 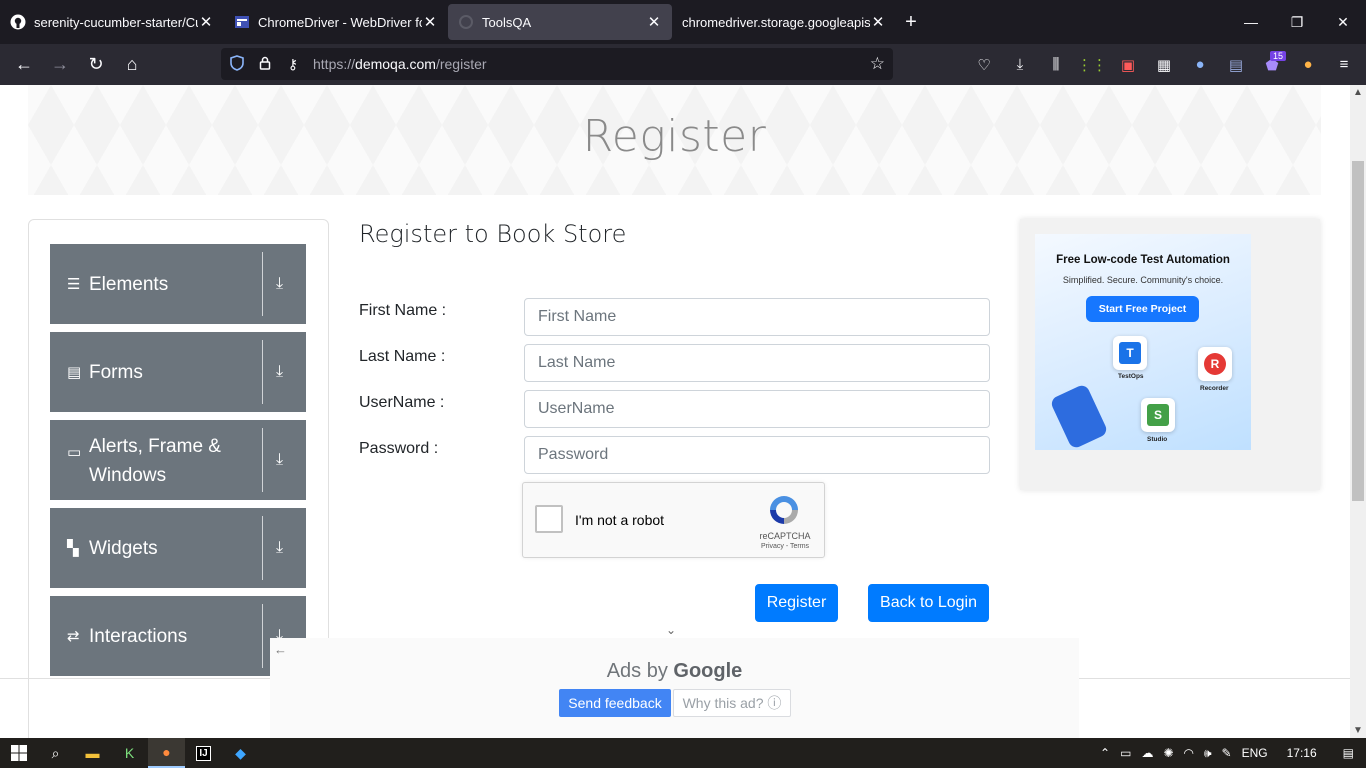 I want to click on tab-serenity: serenity-cucumber-starter/Cuc ✕, so click(x=112, y=22).